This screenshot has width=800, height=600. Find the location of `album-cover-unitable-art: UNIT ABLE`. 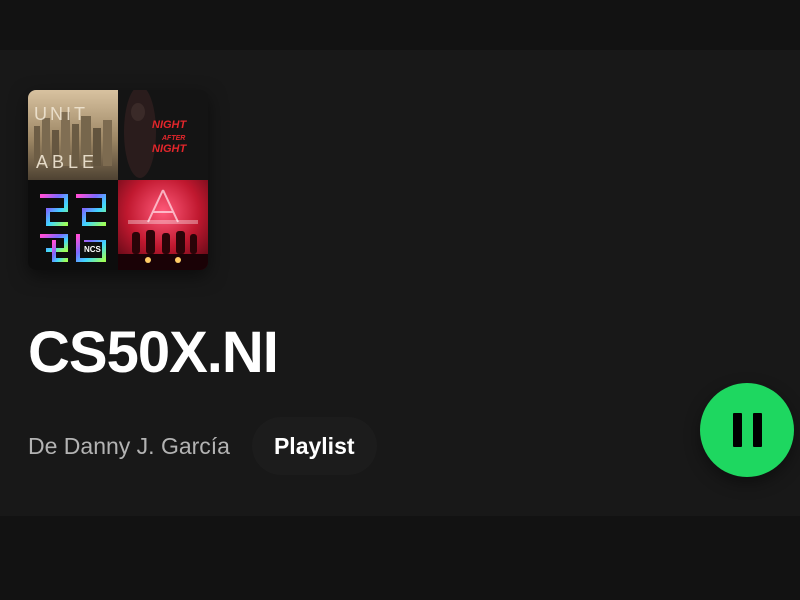

album-cover-unitable-art: UNIT ABLE is located at coordinates (73, 135).